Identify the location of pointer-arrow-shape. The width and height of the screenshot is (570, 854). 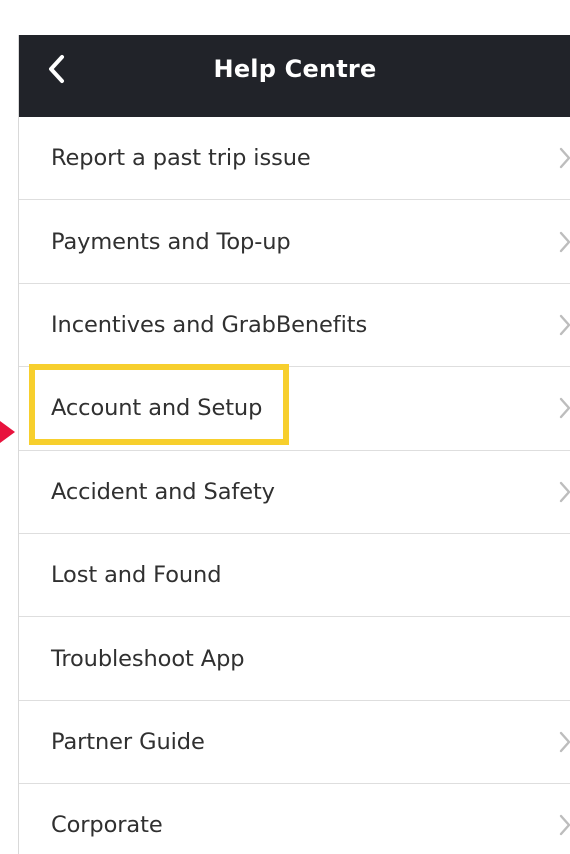
(7, 432).